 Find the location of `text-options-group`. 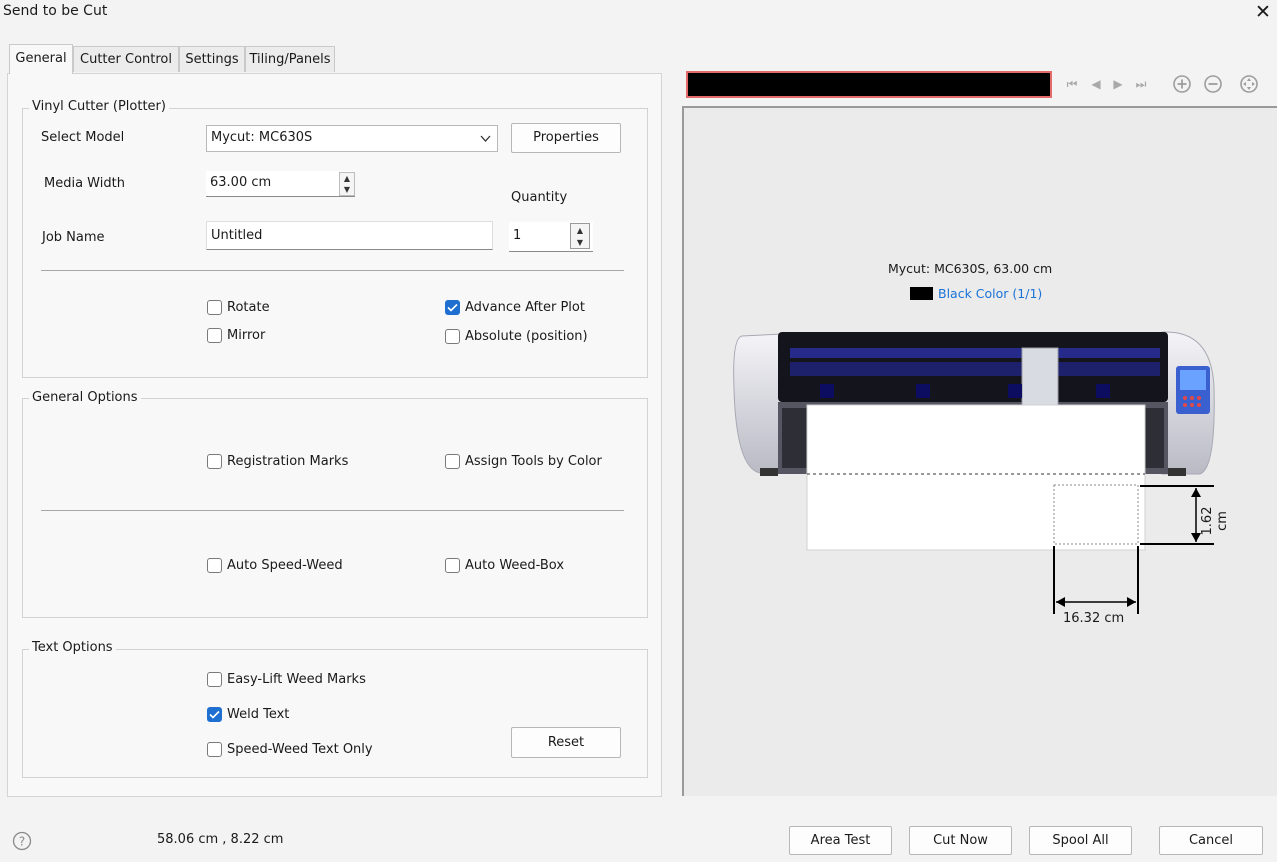

text-options-group is located at coordinates (335, 713).